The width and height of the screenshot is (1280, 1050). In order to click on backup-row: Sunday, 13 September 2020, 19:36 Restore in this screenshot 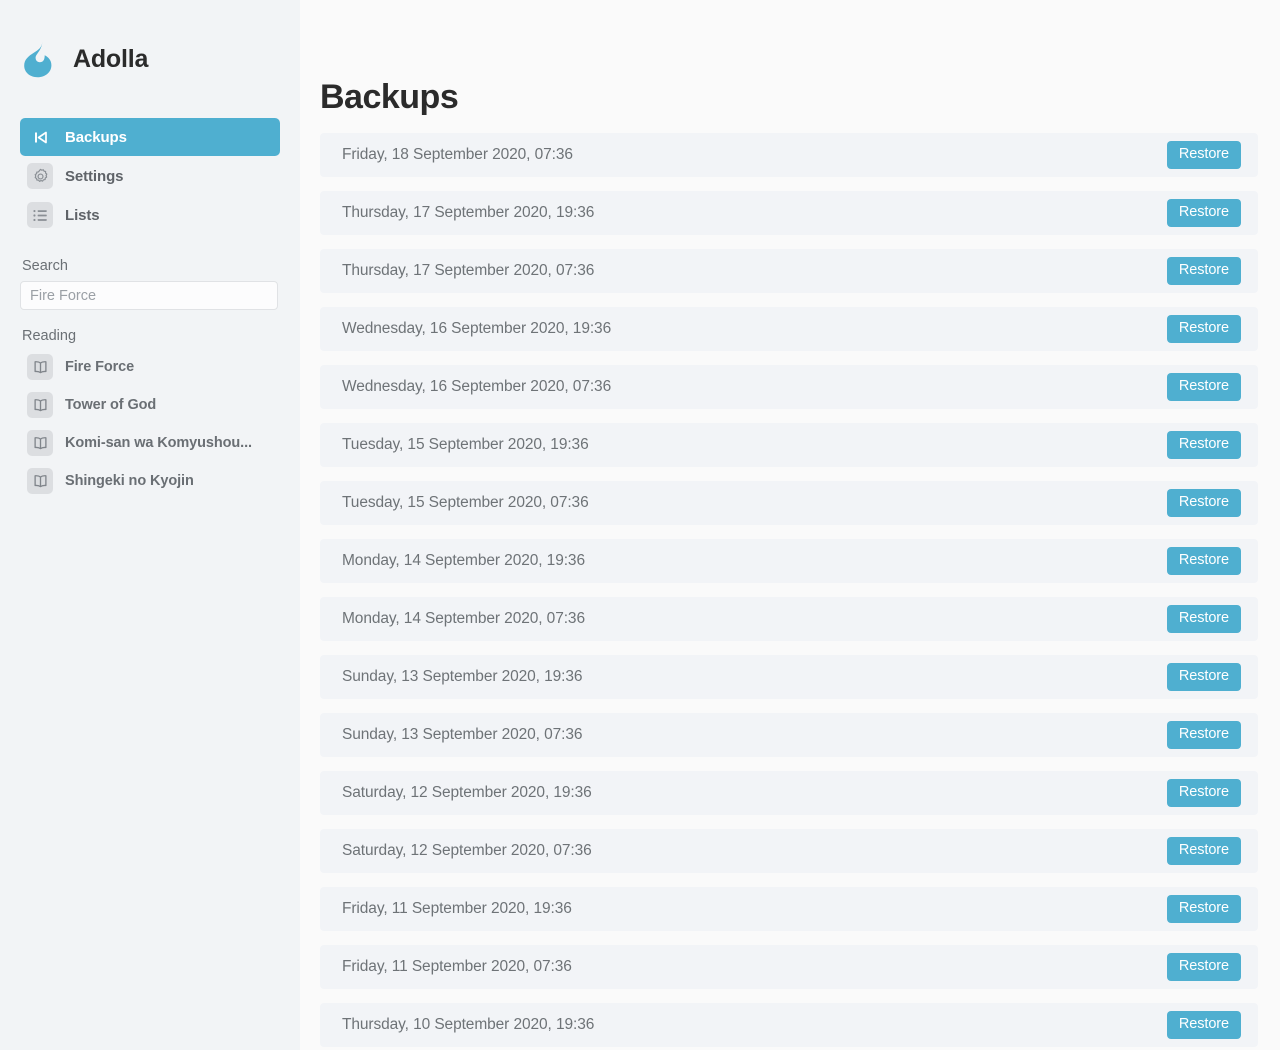, I will do `click(789, 677)`.